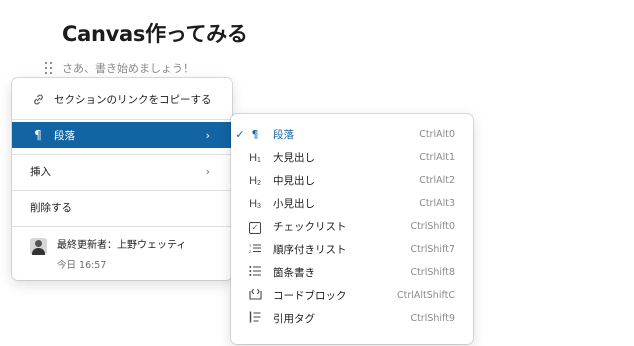 This screenshot has height=346, width=634. What do you see at coordinates (294, 158) in the screenshot?
I see `submenu-item-label: 大見出し` at bounding box center [294, 158].